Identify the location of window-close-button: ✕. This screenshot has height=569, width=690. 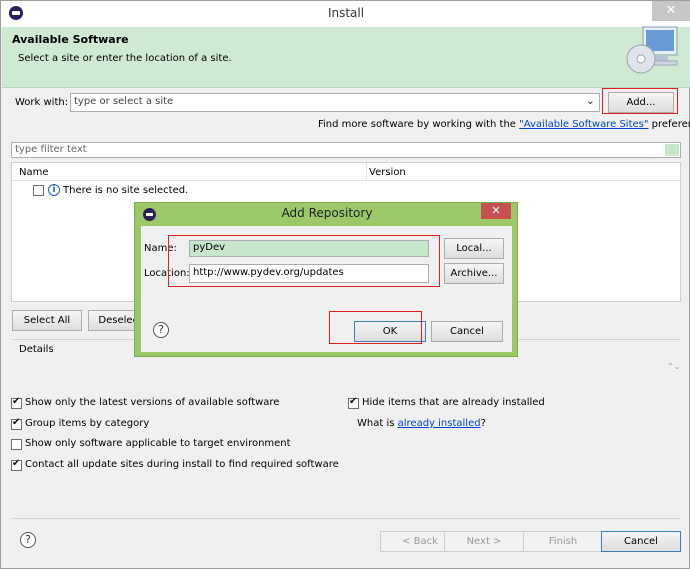
(671, 11).